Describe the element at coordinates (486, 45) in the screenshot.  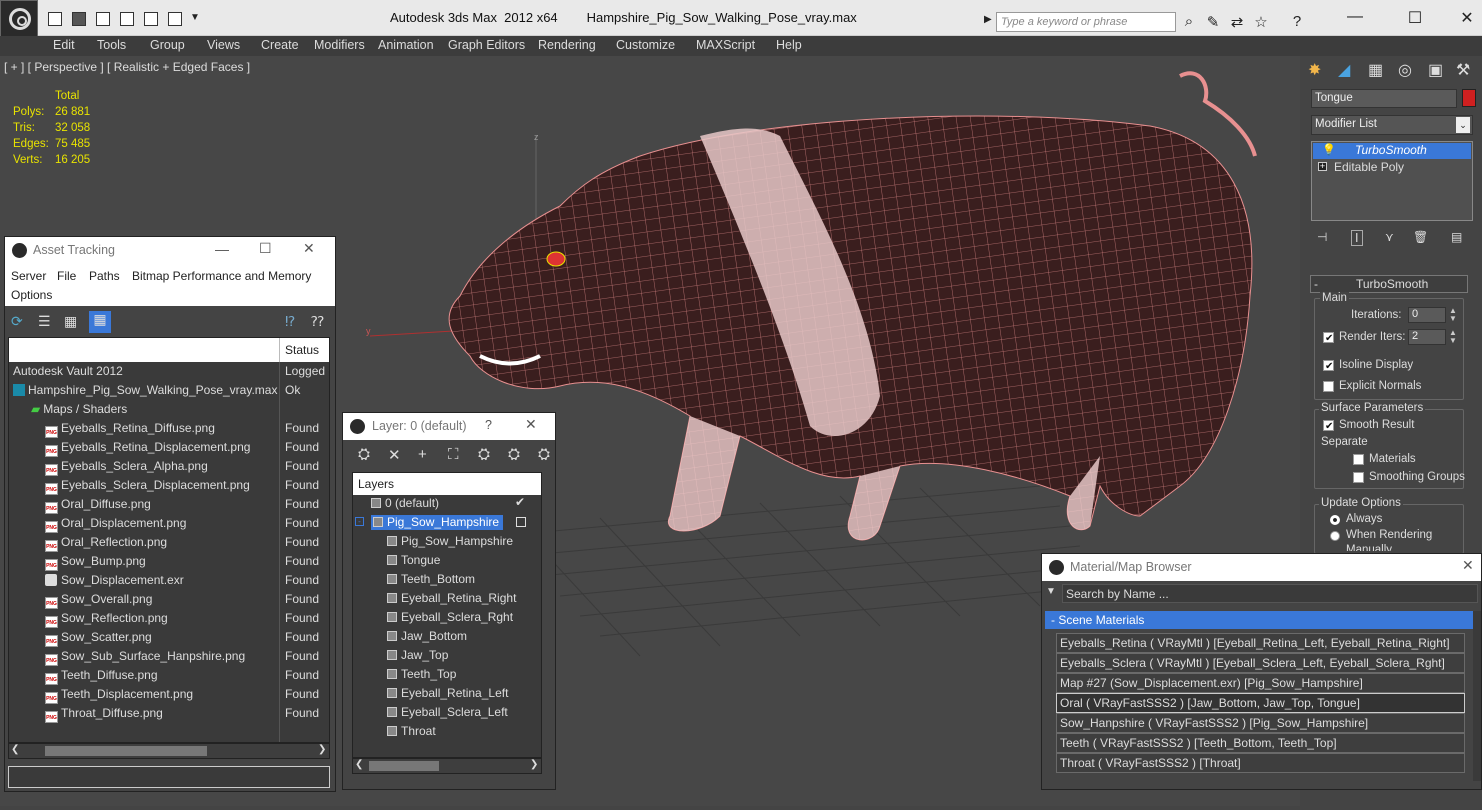
I see `menu-graph-editors: Graph Editors` at that location.